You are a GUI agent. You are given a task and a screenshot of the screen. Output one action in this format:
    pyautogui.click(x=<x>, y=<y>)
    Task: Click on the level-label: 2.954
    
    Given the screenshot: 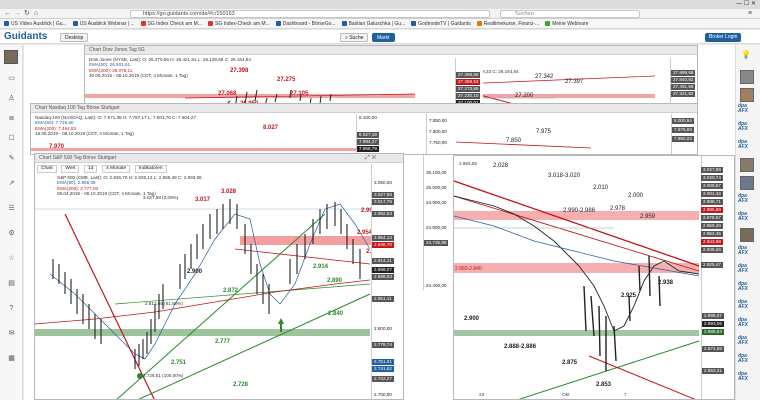 What is the action you would take?
    pyautogui.click(x=365, y=233)
    